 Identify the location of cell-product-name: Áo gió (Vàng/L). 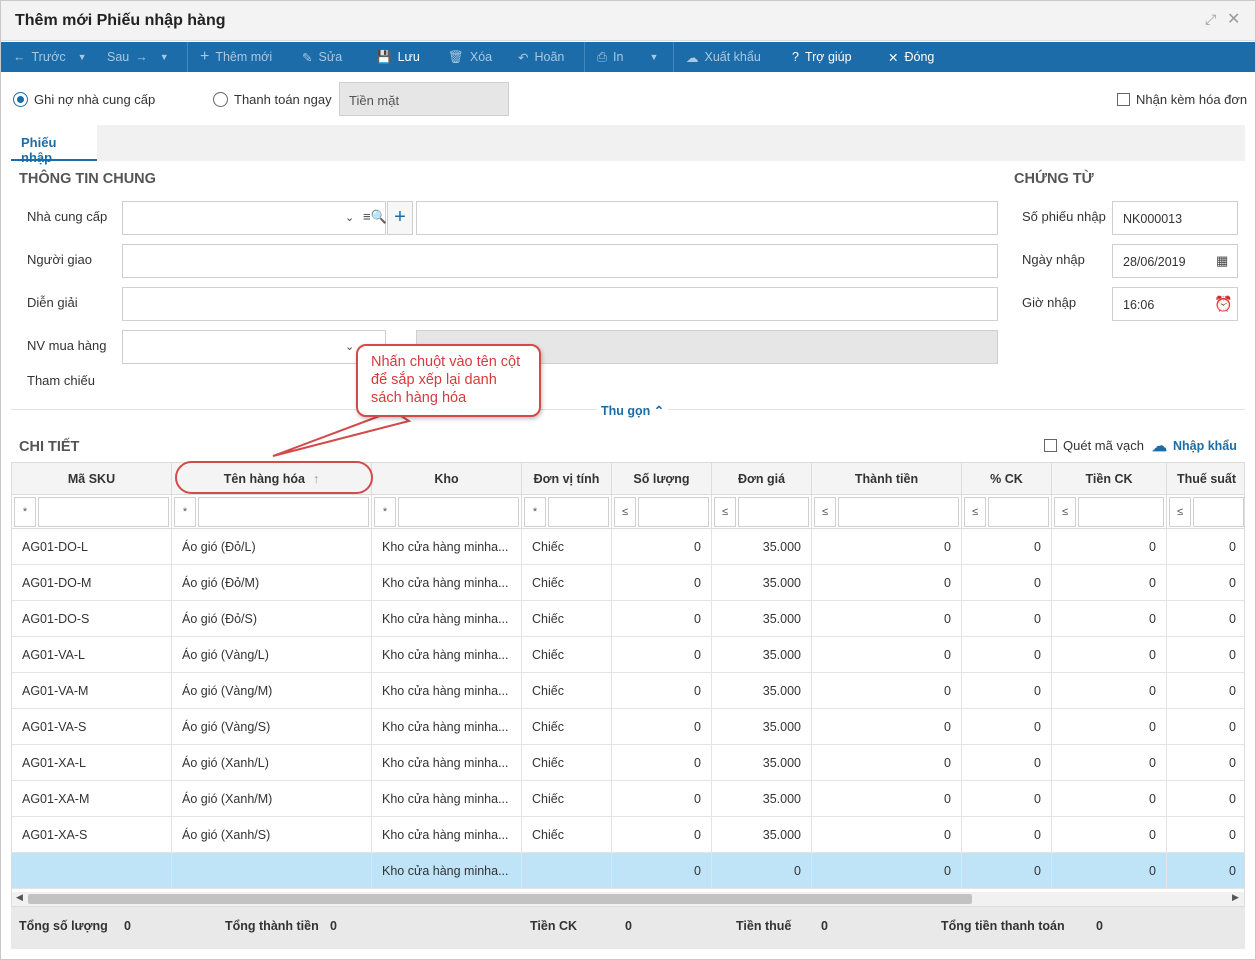
(272, 655).